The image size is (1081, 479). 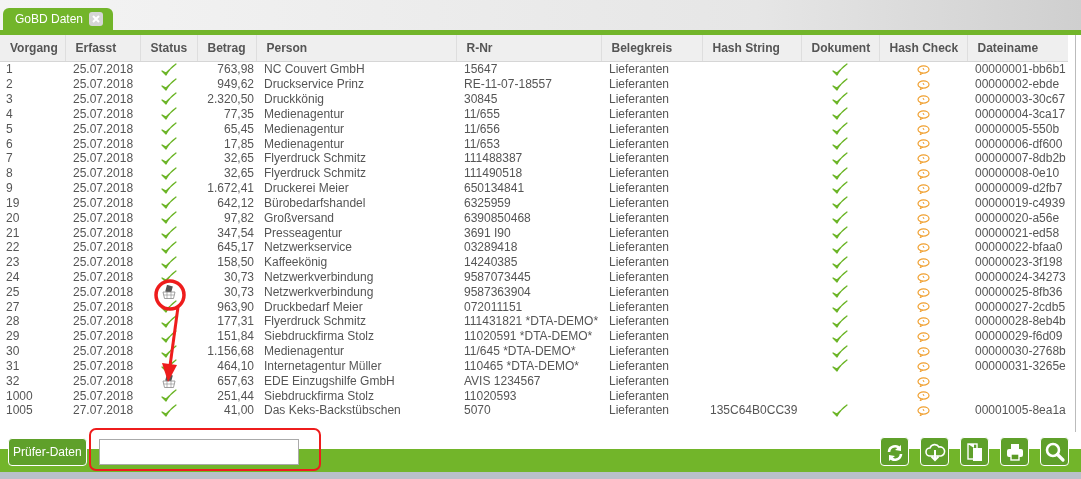 What do you see at coordinates (1017, 84) in the screenshot?
I see `table-cell: 00000002-ebde` at bounding box center [1017, 84].